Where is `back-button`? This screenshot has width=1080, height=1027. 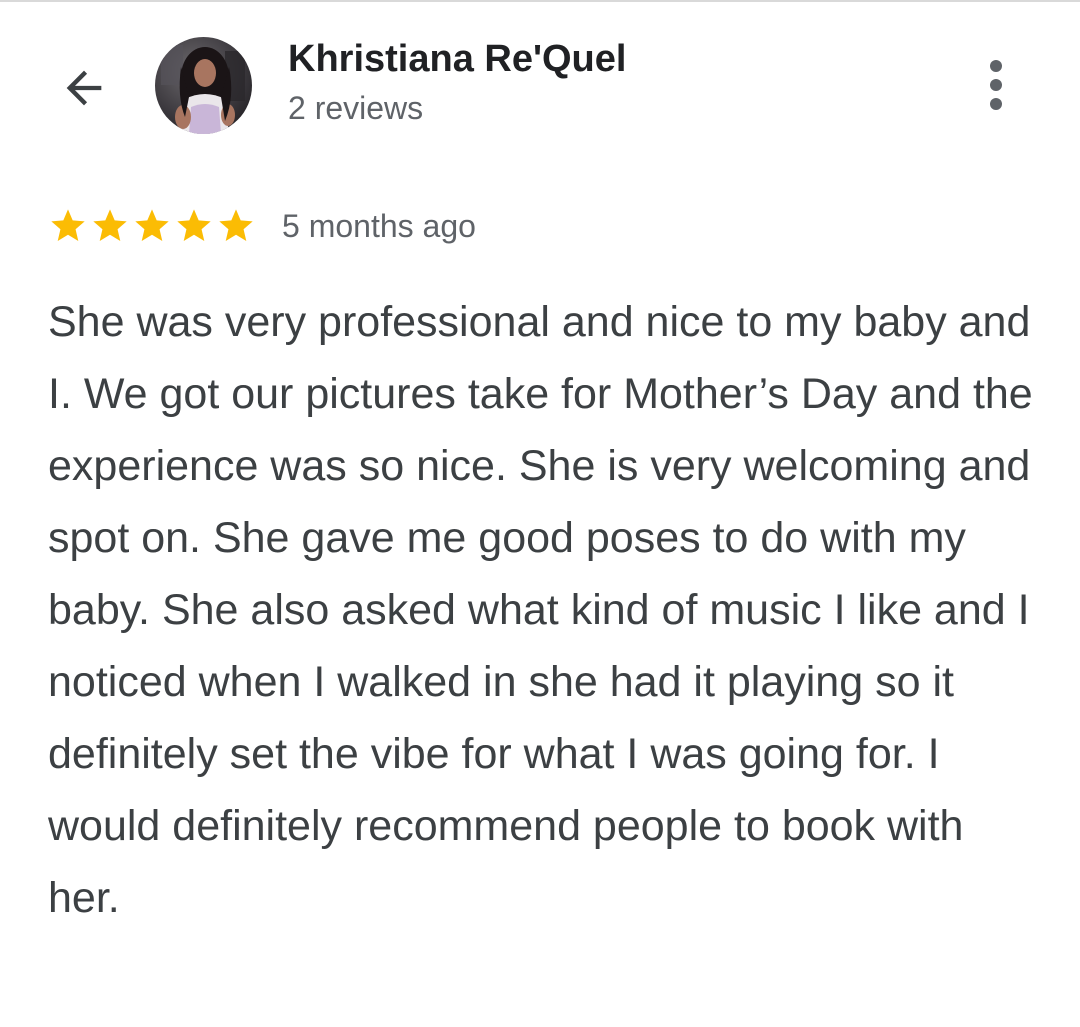 back-button is located at coordinates (84, 88).